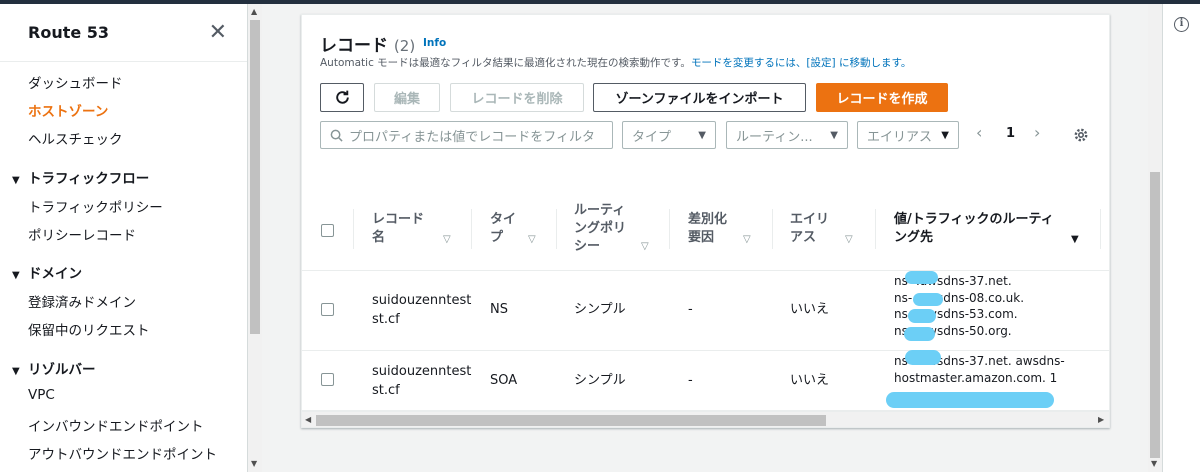 The height and width of the screenshot is (472, 1200). What do you see at coordinates (600, 229) in the screenshot?
I see `col-routing-policy: ルーティ ングポリ シー` at bounding box center [600, 229].